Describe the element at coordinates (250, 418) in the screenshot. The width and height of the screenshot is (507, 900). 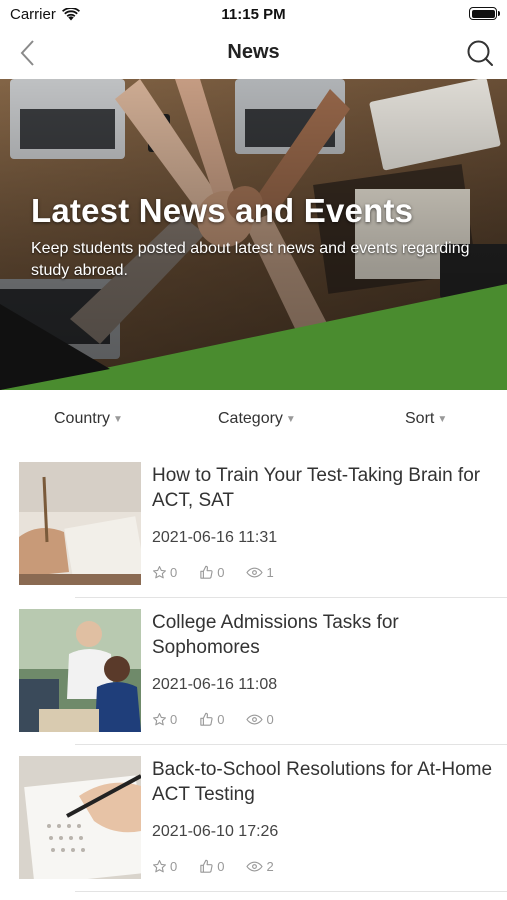
I see `category-filter-label: Category` at that location.